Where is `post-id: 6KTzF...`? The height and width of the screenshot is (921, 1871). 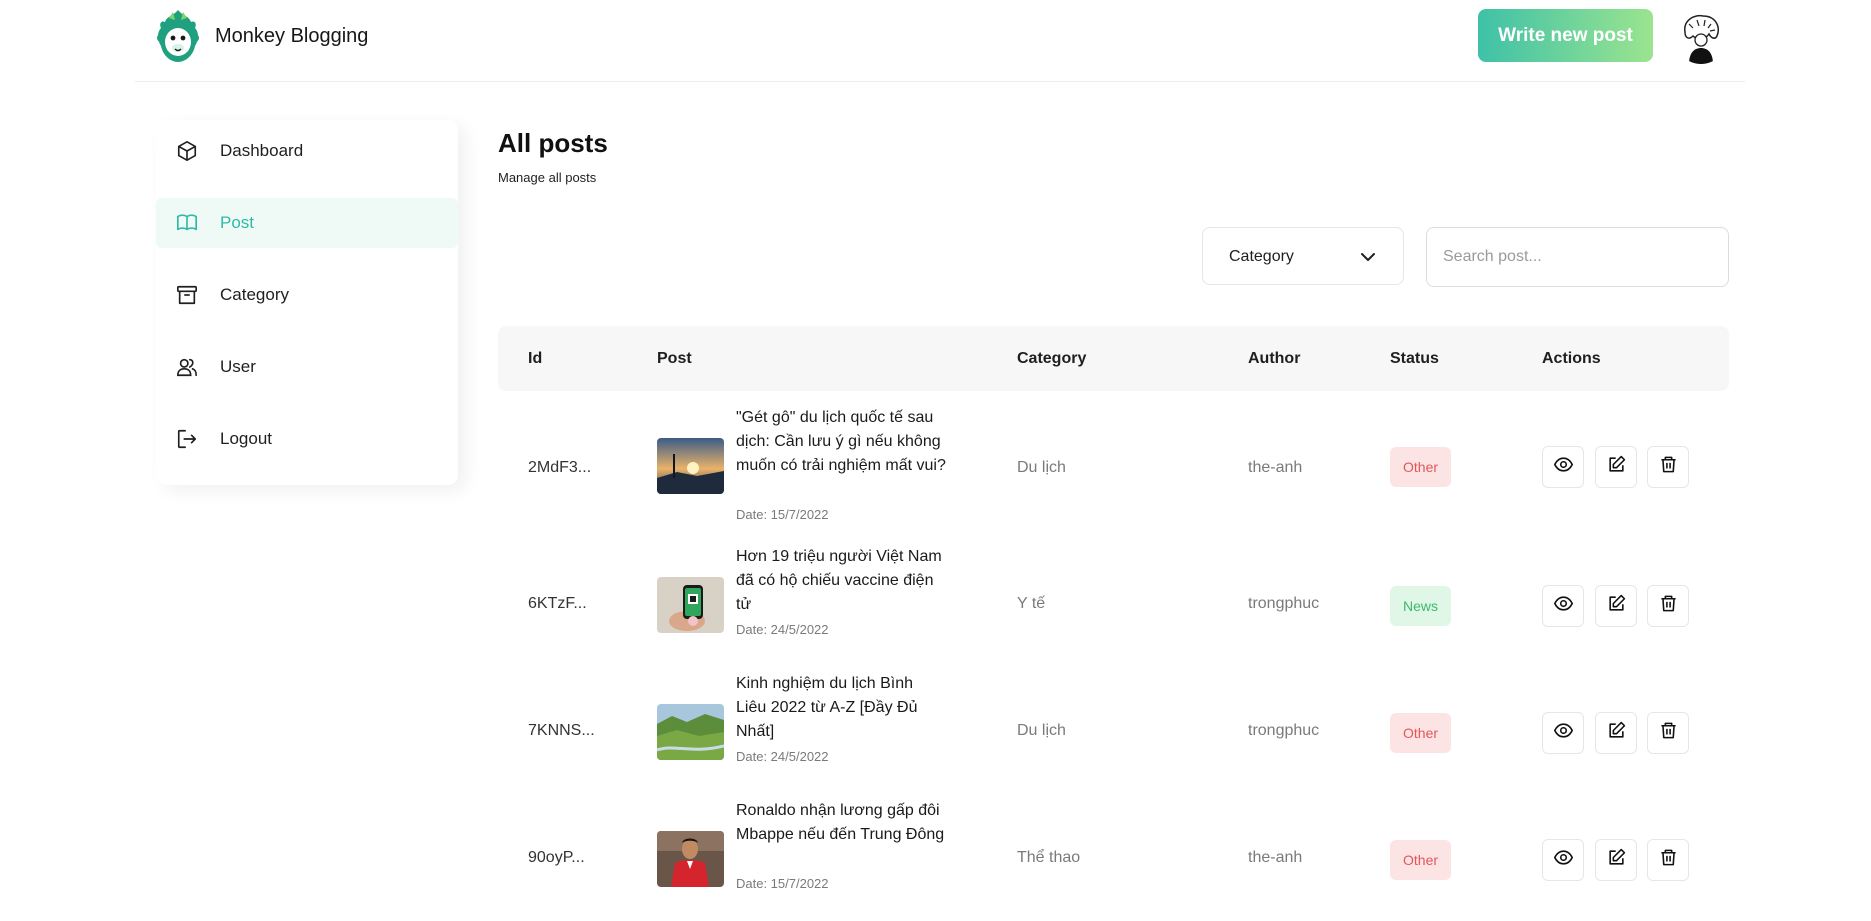 post-id: 6KTzF... is located at coordinates (557, 603).